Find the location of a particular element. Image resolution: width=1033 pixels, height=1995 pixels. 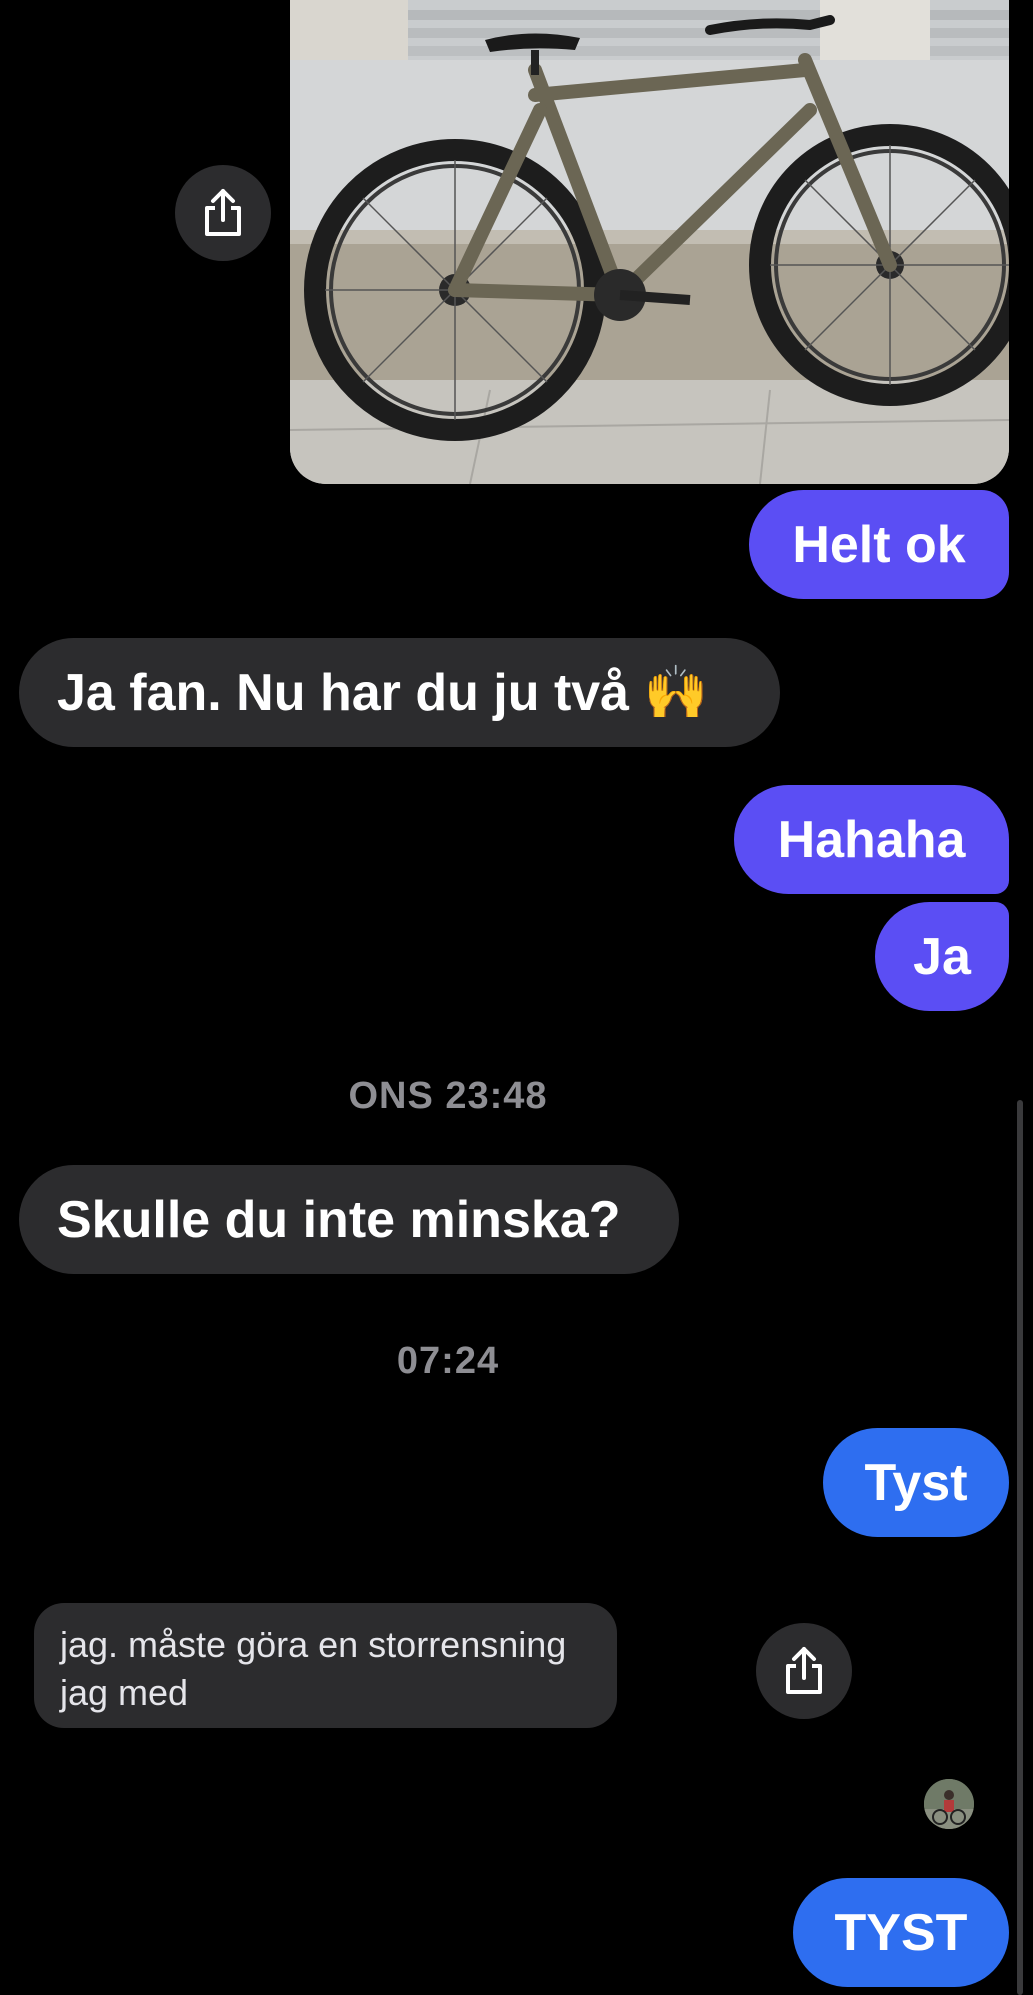

avatar is located at coordinates (949, 1804).